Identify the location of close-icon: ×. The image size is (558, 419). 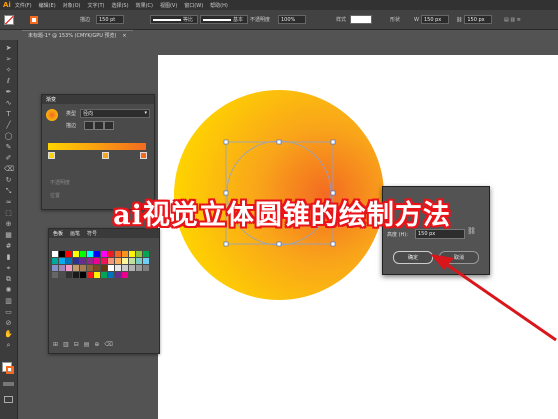
(124, 36).